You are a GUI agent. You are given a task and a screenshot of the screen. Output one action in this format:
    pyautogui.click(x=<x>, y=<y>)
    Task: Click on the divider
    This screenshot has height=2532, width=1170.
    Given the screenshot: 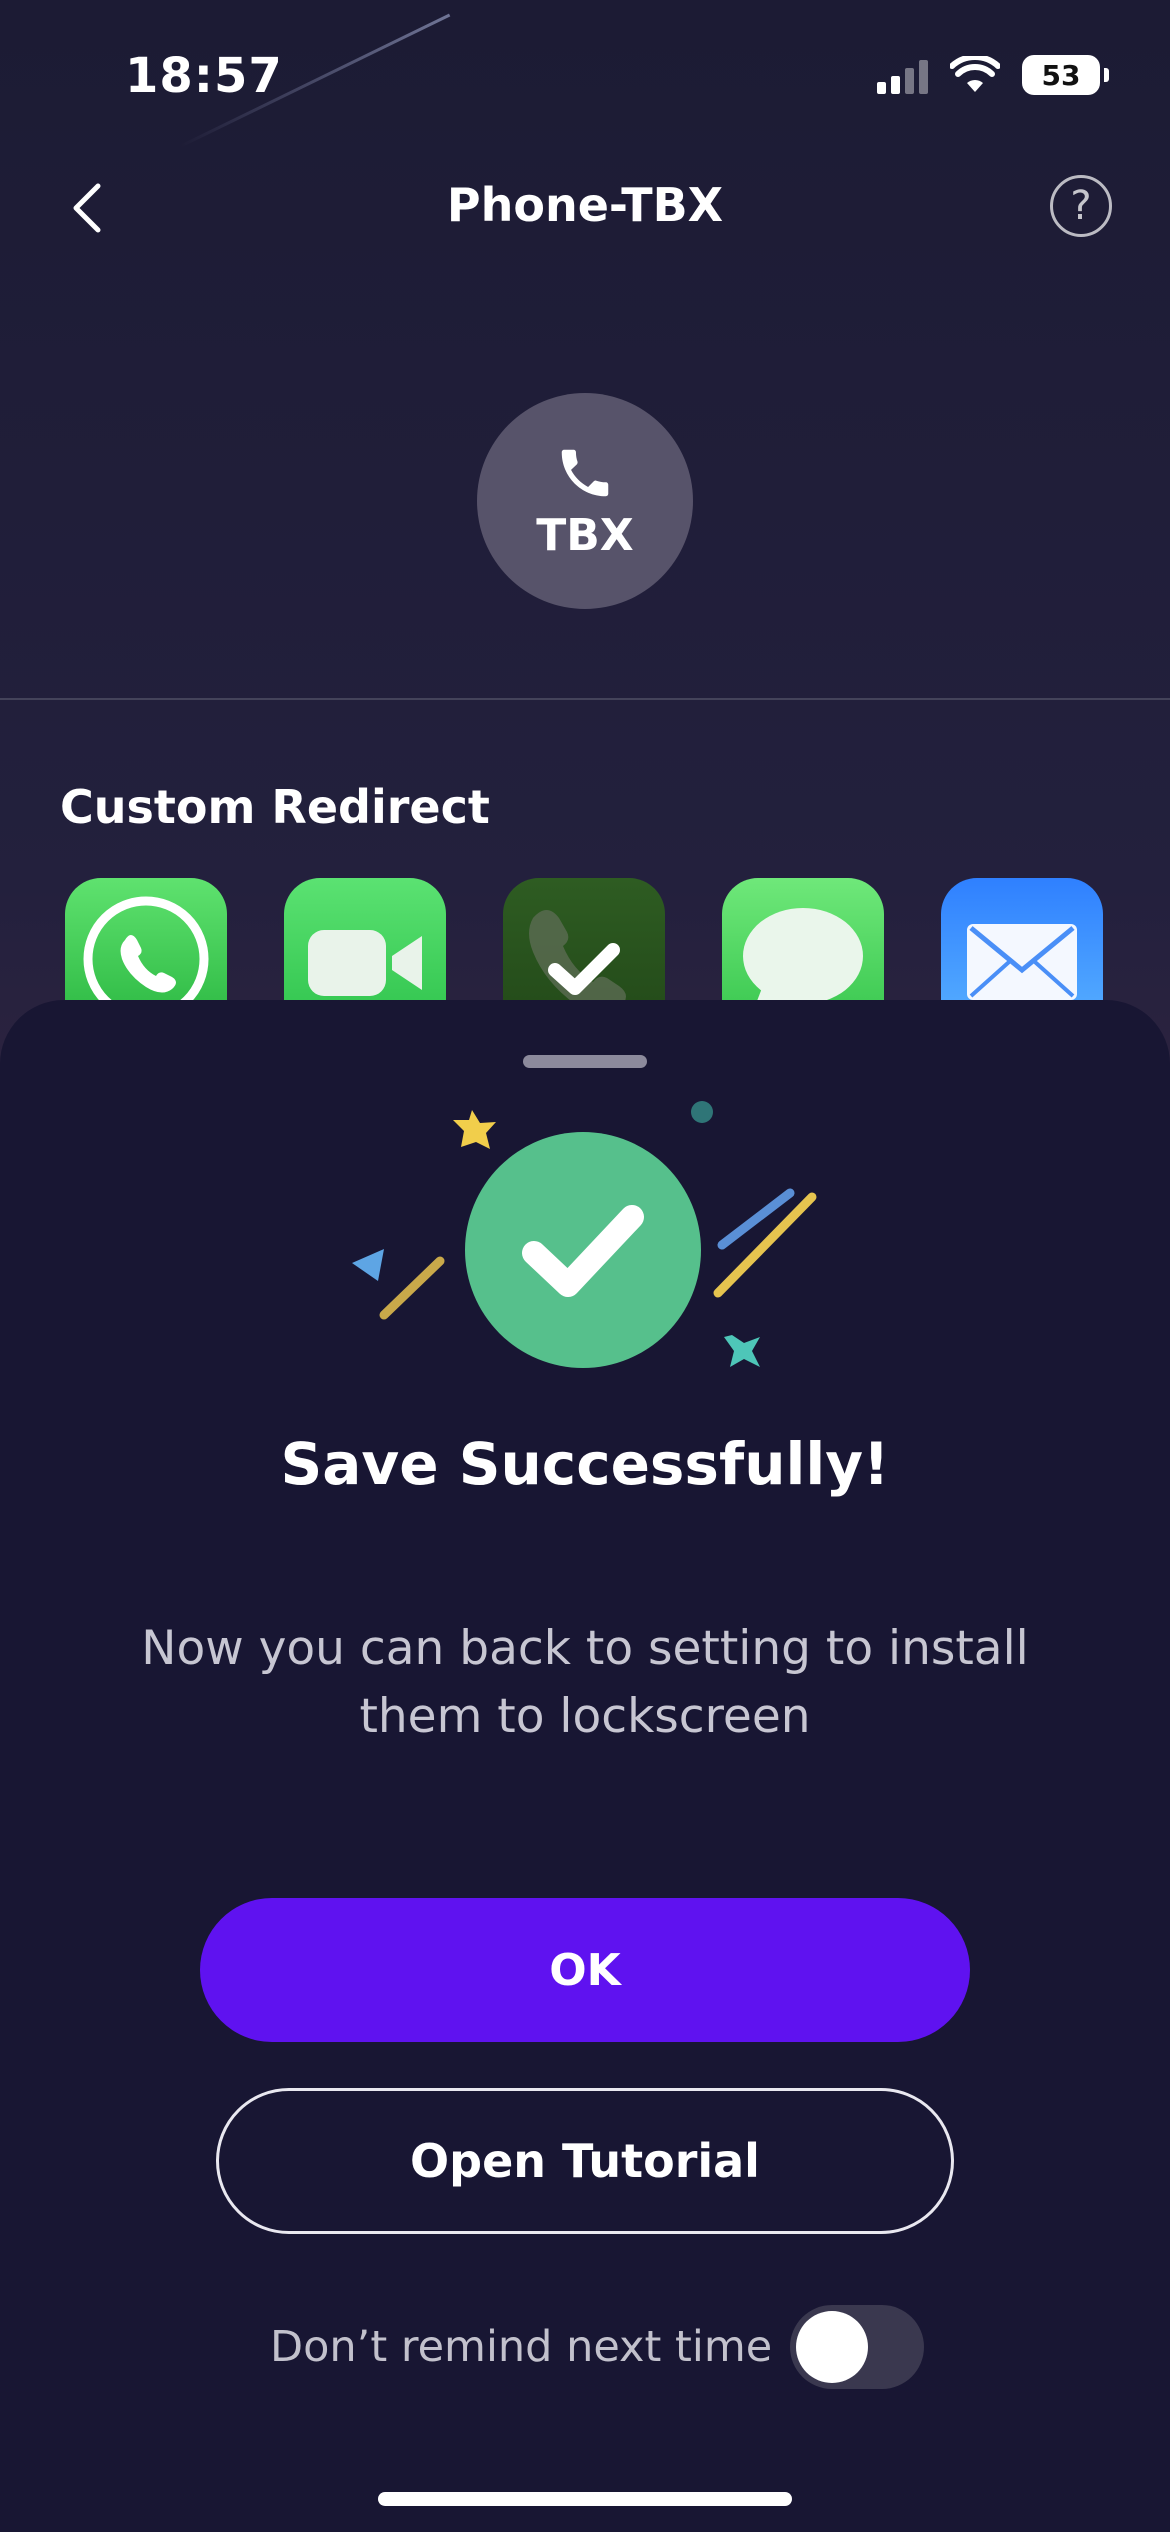 What is the action you would take?
    pyautogui.click(x=585, y=699)
    